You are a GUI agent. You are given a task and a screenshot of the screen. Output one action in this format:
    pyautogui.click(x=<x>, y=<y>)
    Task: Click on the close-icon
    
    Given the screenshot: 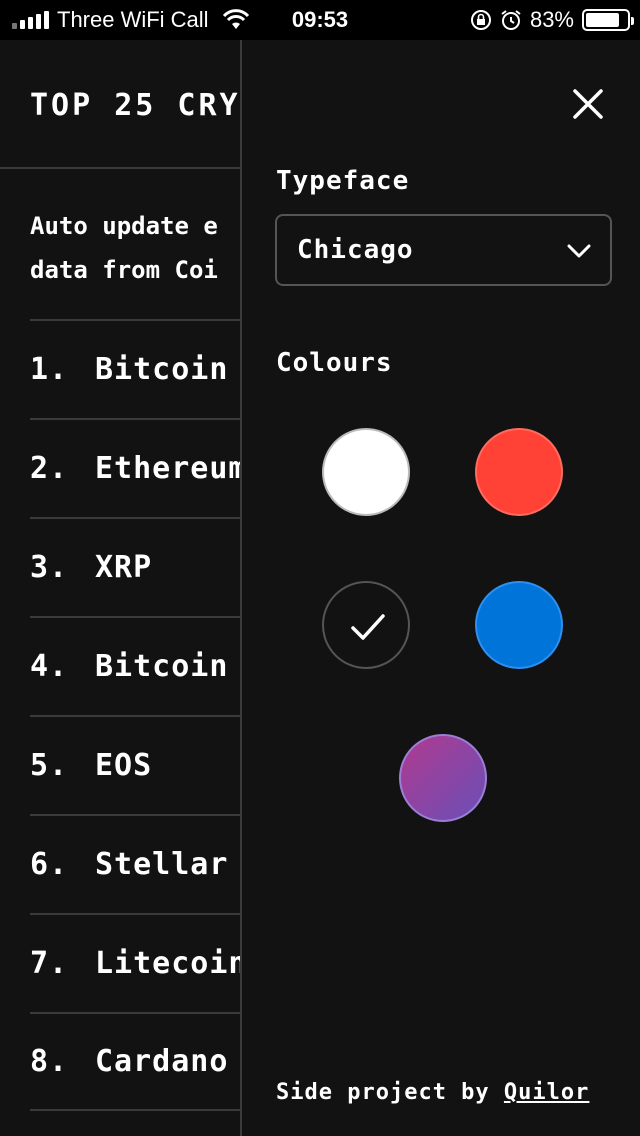 What is the action you would take?
    pyautogui.click(x=588, y=104)
    